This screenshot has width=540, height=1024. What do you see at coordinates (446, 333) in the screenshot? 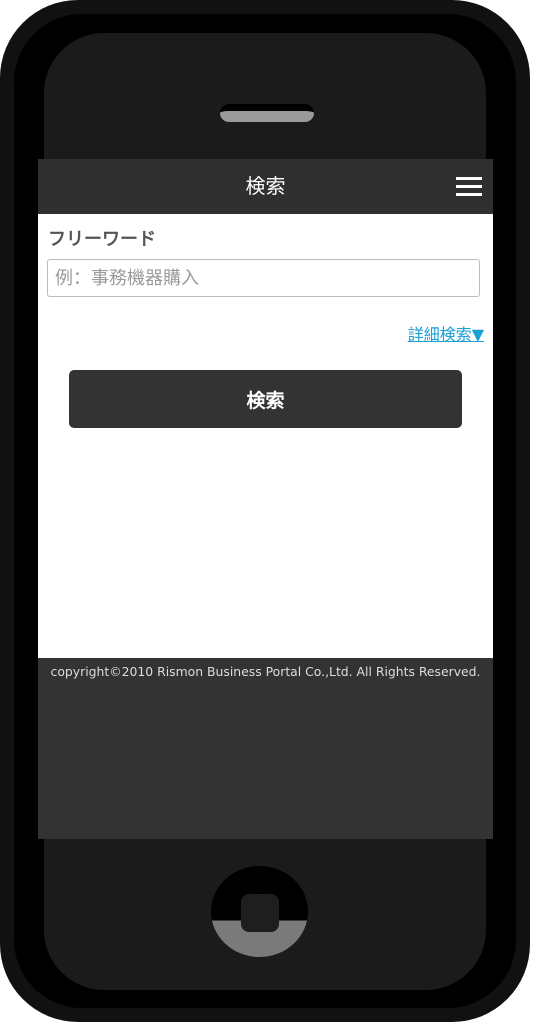
I see `advanced-search-link: 詳細検索▼` at bounding box center [446, 333].